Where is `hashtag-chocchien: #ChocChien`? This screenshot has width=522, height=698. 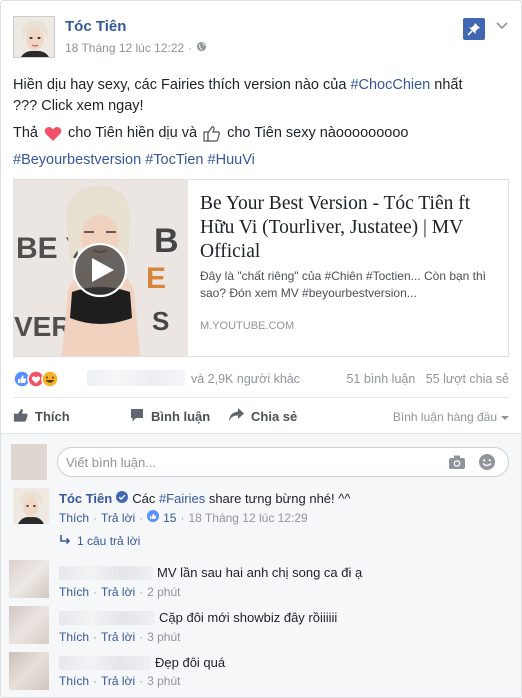 hashtag-chocchien: #ChocChien is located at coordinates (390, 85).